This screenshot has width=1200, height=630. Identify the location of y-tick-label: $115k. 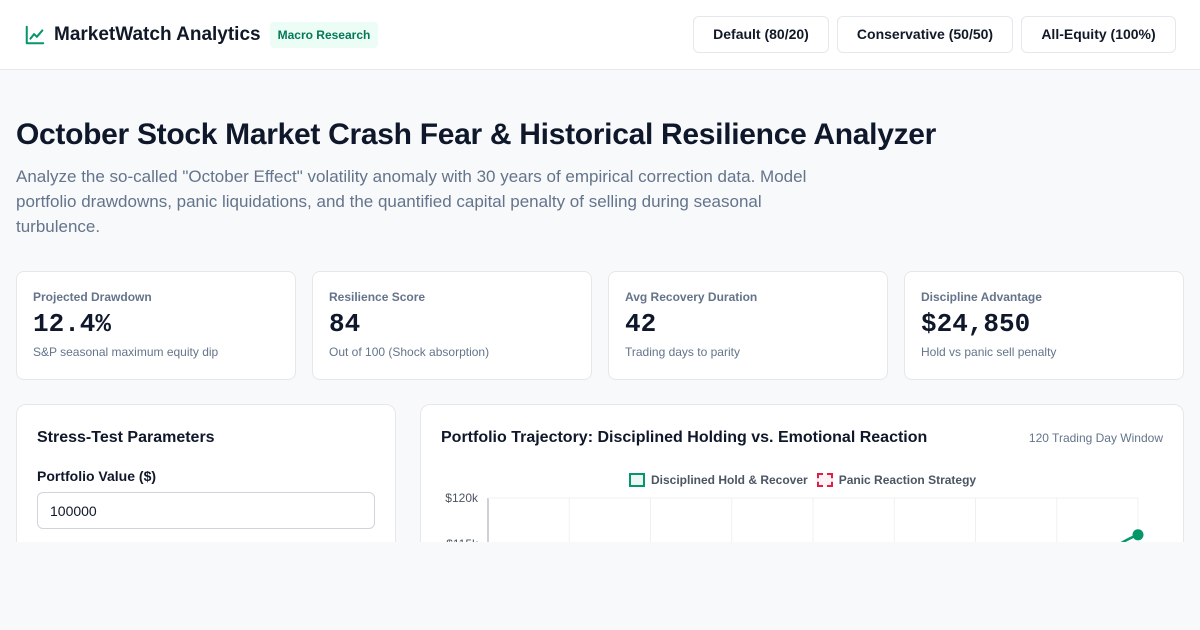
(462, 539).